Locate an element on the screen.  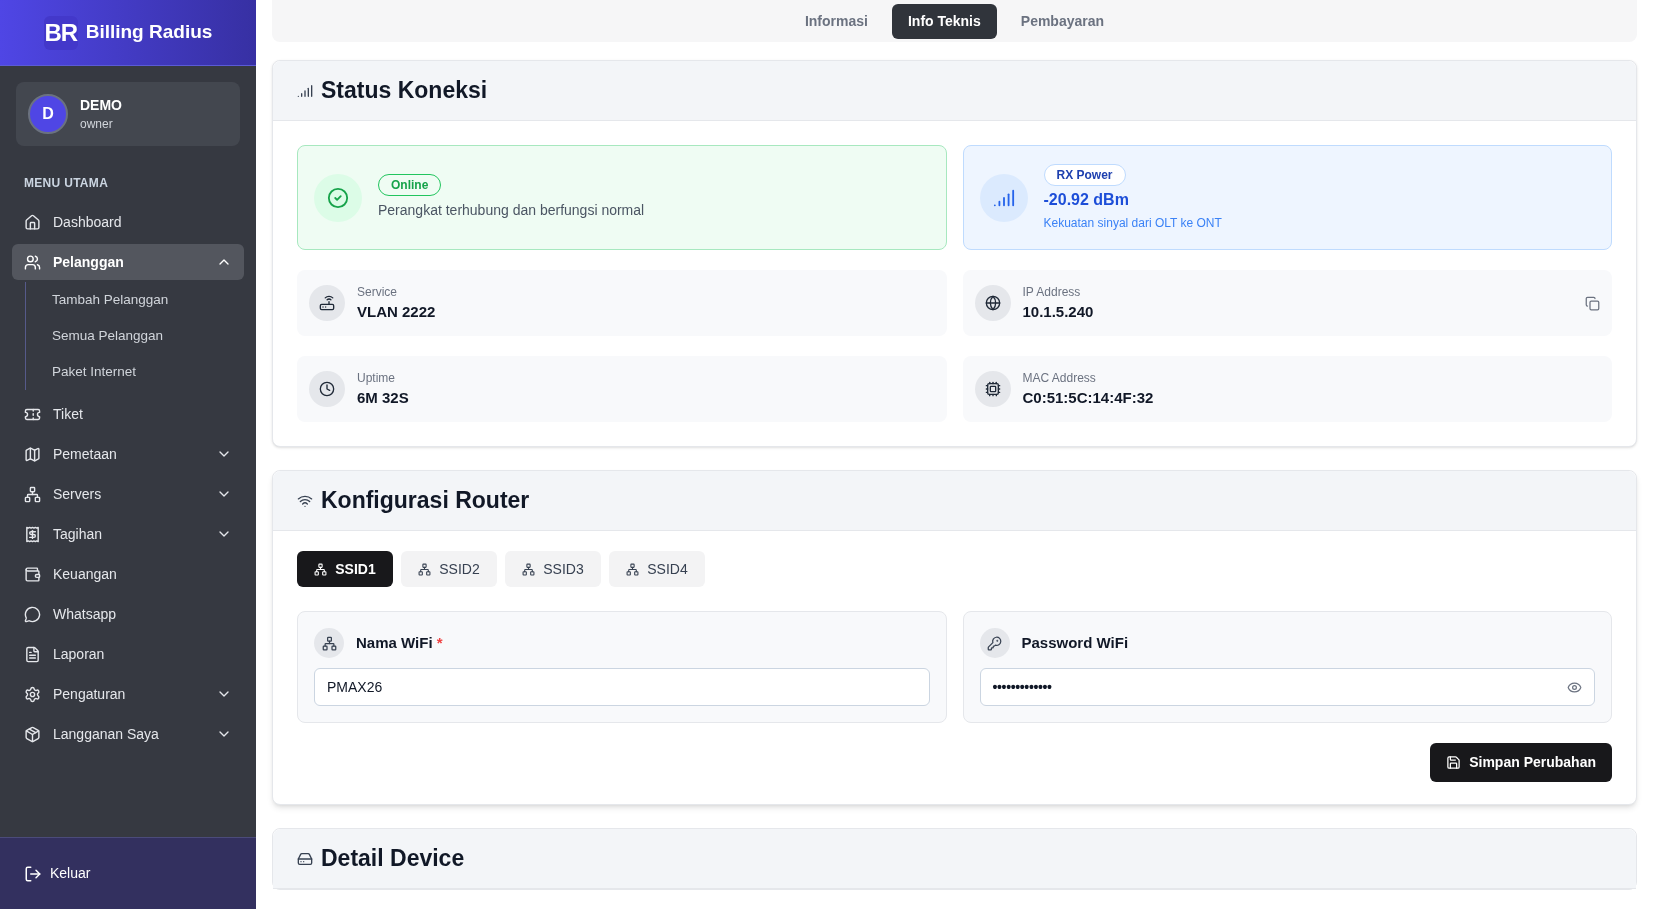
menu-item: Dashboard is located at coordinates (128, 222).